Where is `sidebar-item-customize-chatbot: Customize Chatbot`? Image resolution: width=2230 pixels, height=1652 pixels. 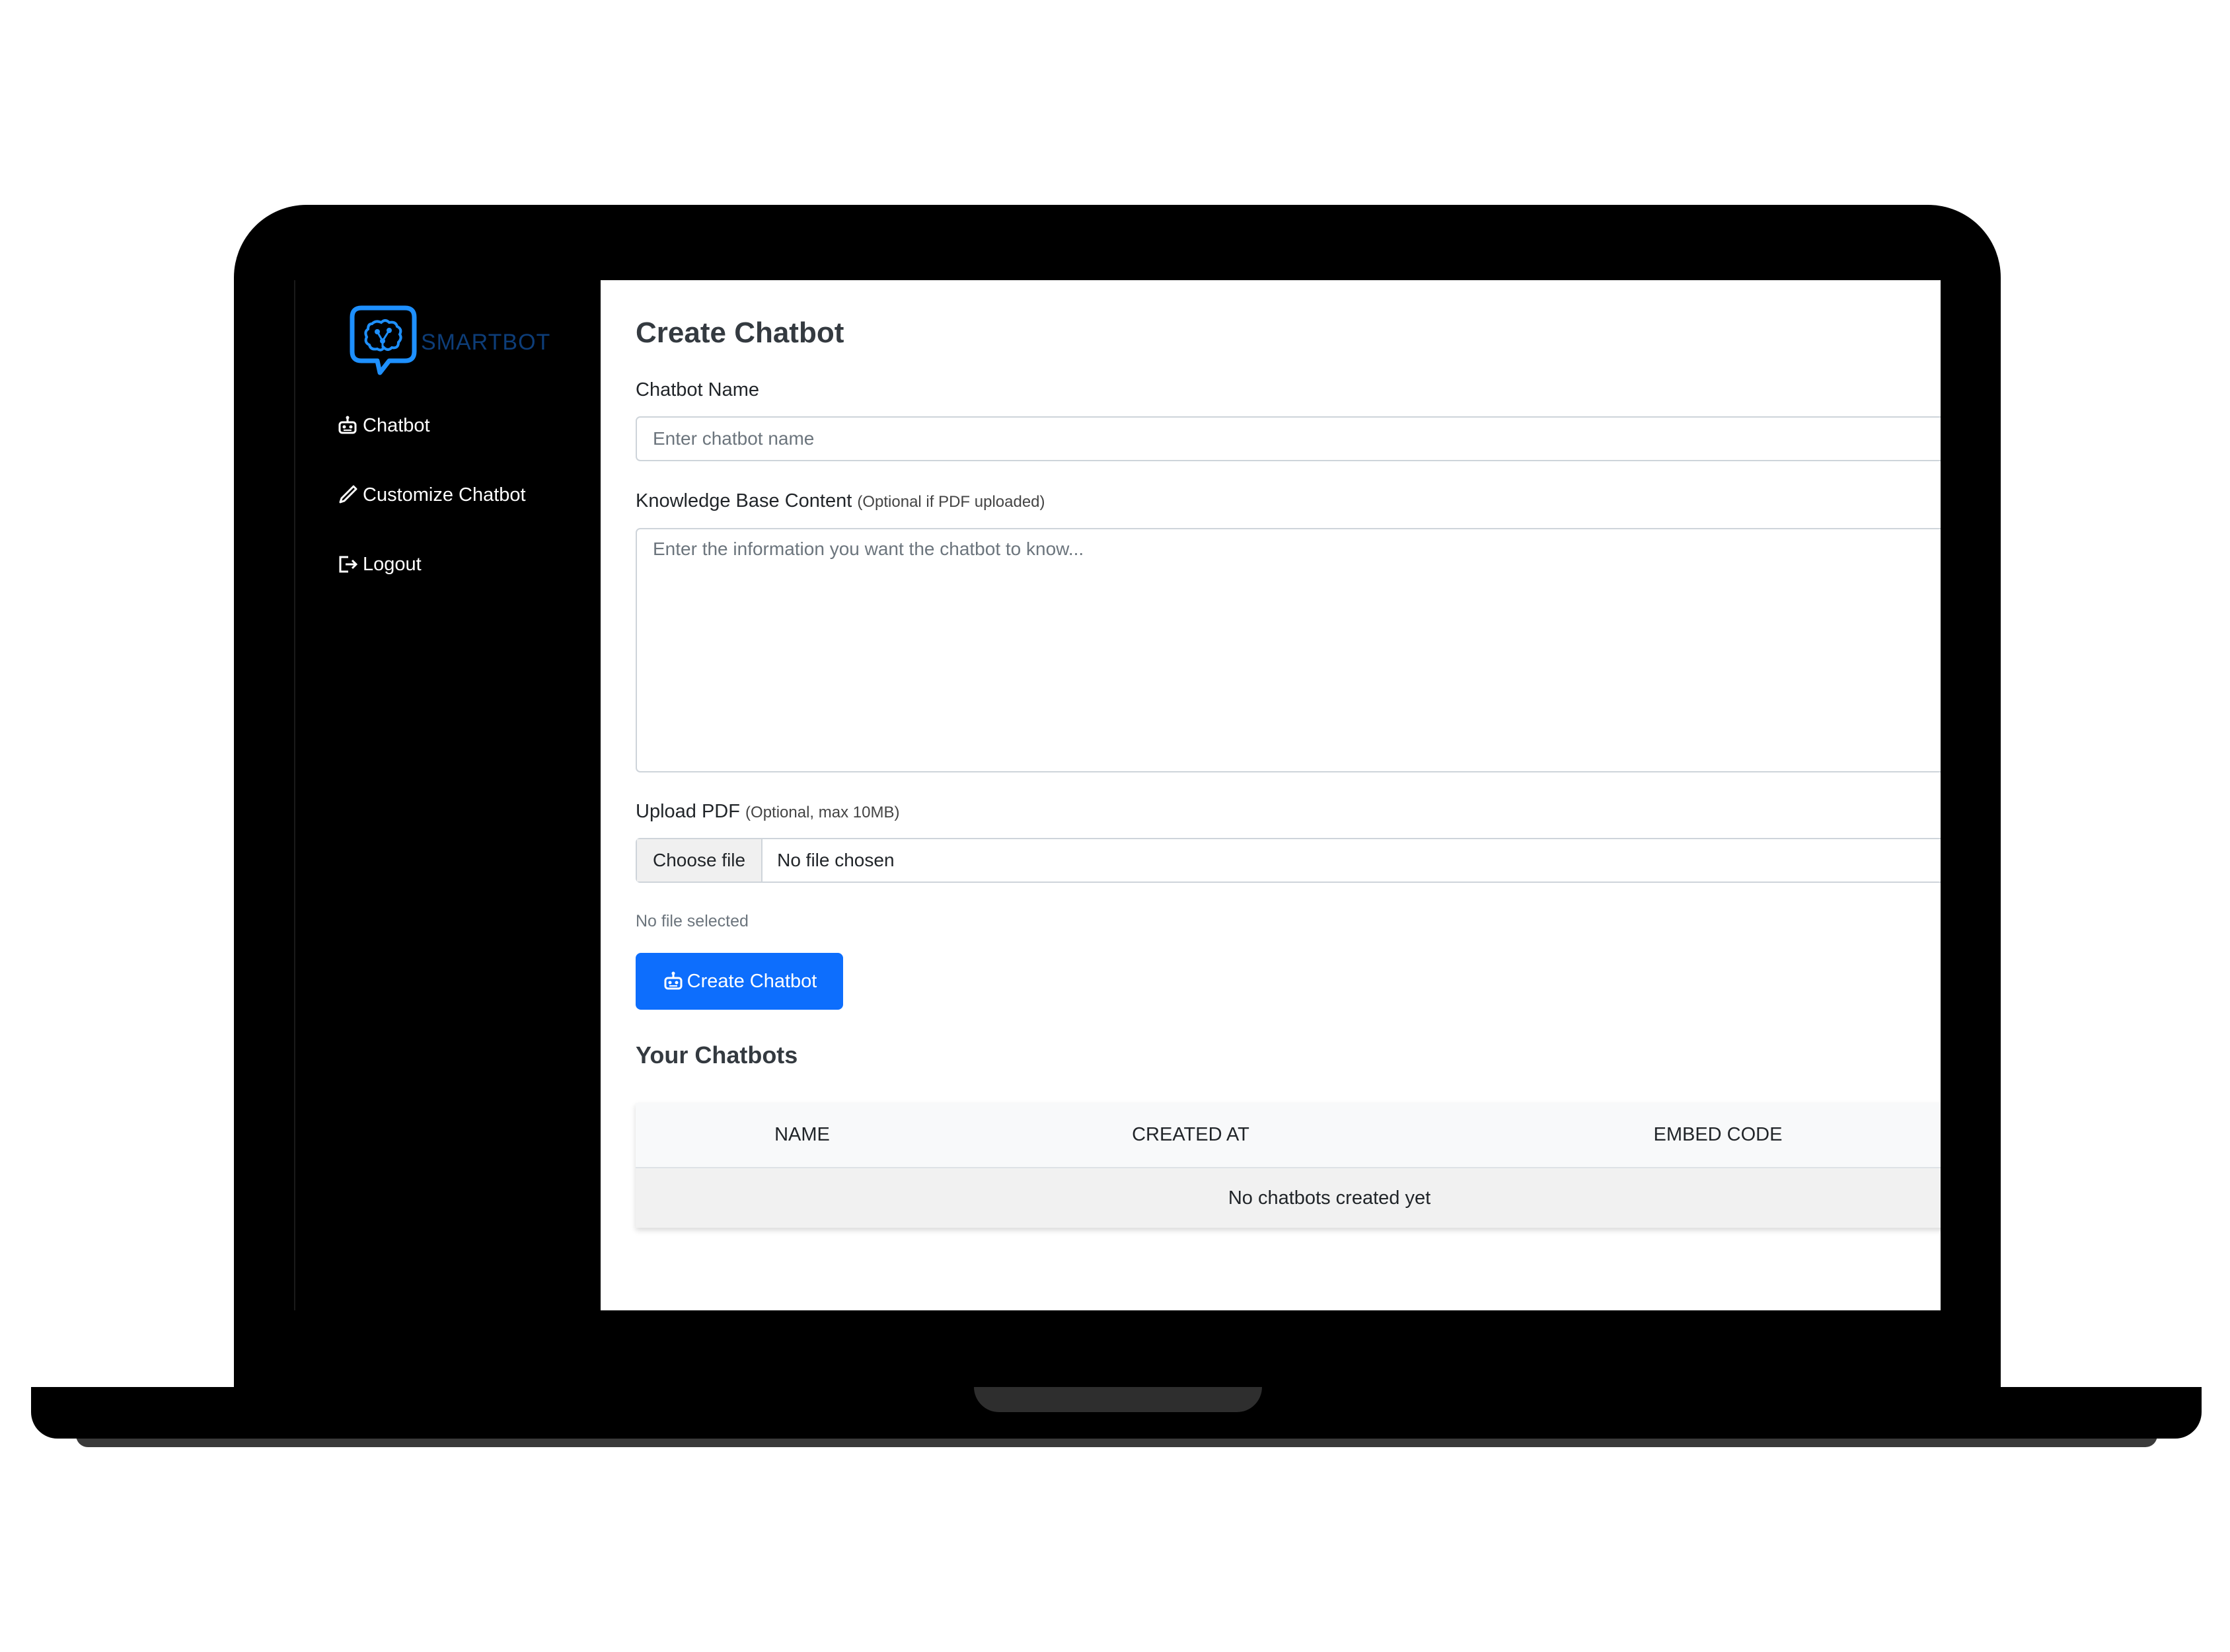 sidebar-item-customize-chatbot: Customize Chatbot is located at coordinates (431, 495).